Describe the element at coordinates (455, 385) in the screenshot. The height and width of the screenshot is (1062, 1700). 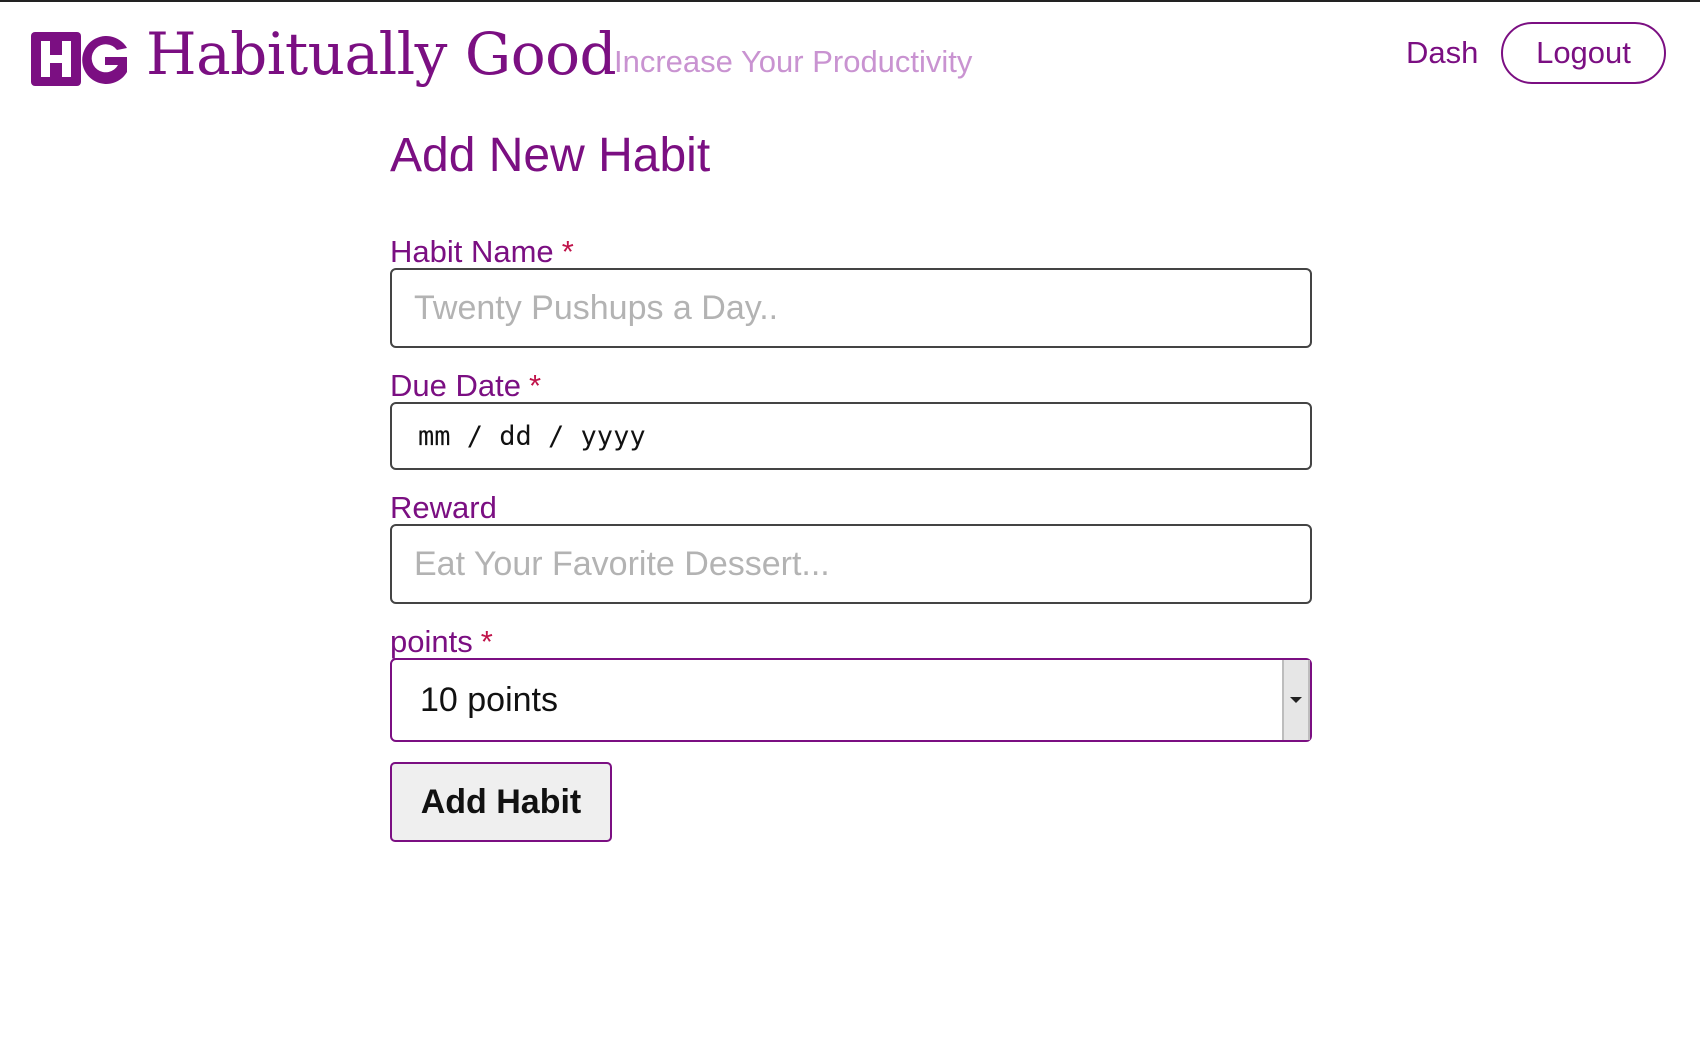
I see `due-date-label-text: Due Date` at that location.